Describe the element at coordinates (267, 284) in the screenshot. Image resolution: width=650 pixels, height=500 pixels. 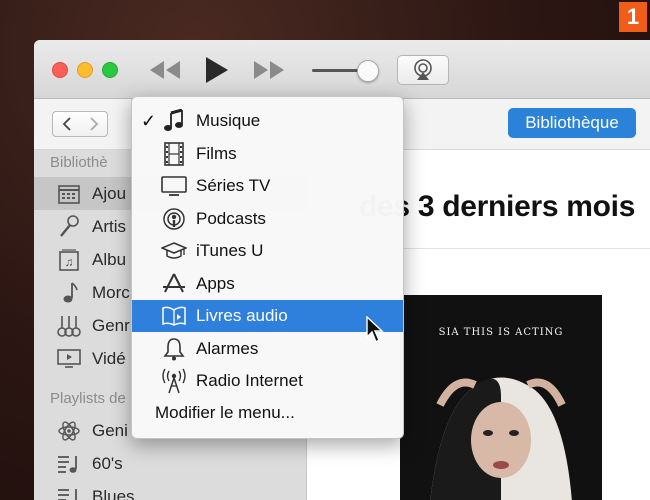
I see `menu-item-apps: Apps` at that location.